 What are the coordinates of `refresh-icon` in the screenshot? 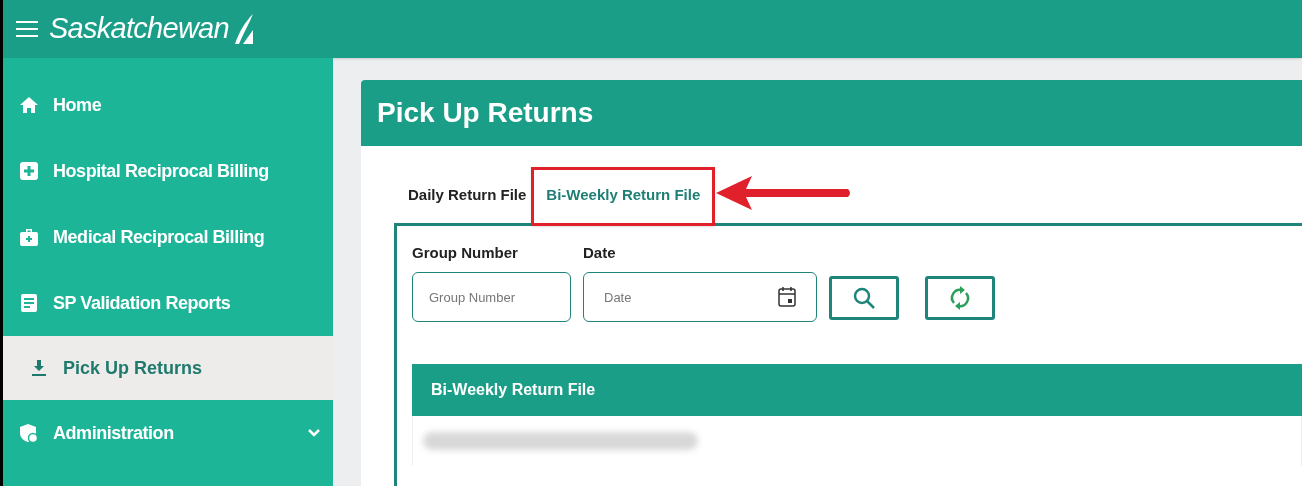 It's located at (960, 298).